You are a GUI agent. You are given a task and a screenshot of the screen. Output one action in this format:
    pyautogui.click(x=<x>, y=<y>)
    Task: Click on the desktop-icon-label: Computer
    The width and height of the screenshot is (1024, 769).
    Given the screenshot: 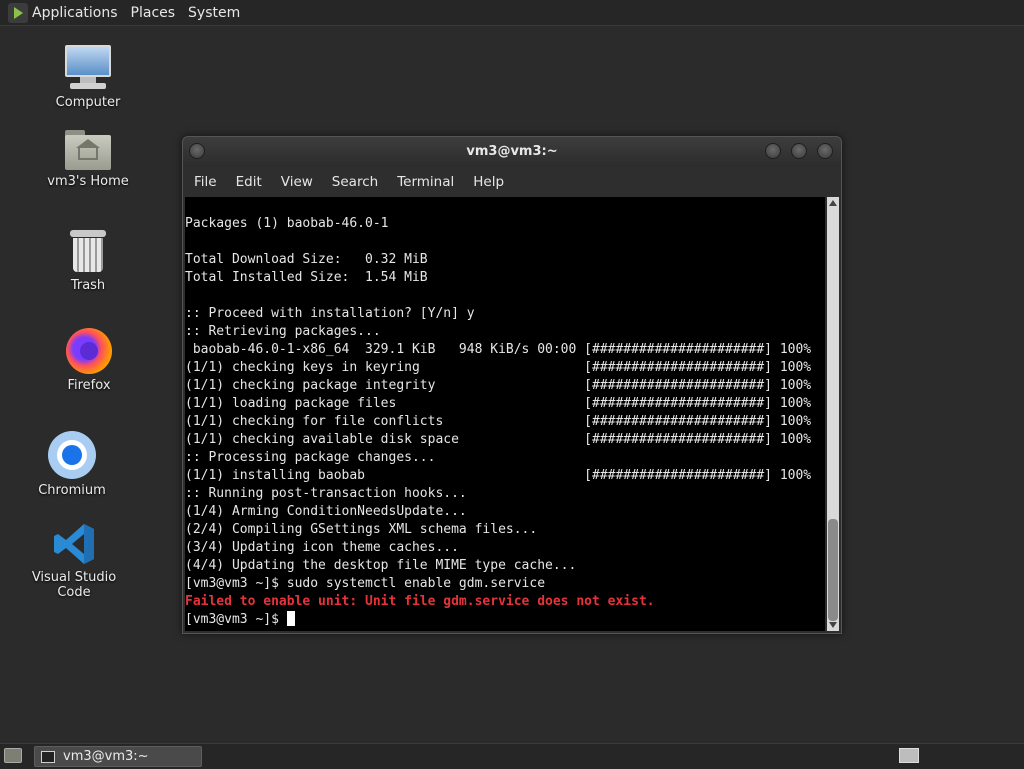 What is the action you would take?
    pyautogui.click(x=88, y=102)
    